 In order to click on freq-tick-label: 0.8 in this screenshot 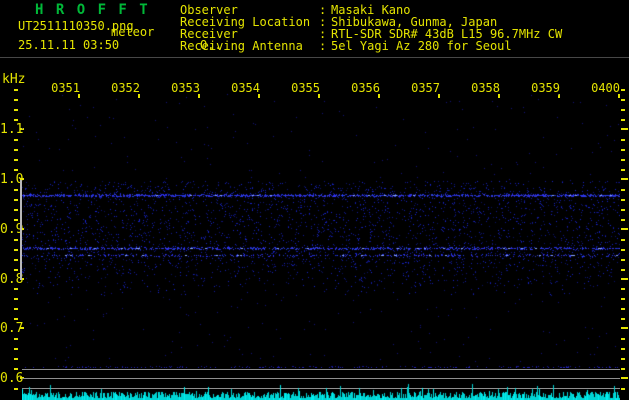, I will do `click(12, 279)`.